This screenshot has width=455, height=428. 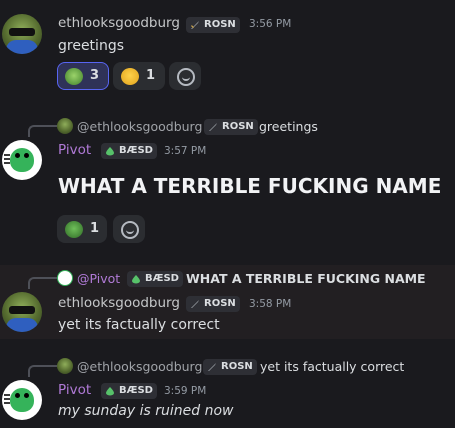 I want to click on timestamp: 3:56 PM, so click(x=270, y=24).